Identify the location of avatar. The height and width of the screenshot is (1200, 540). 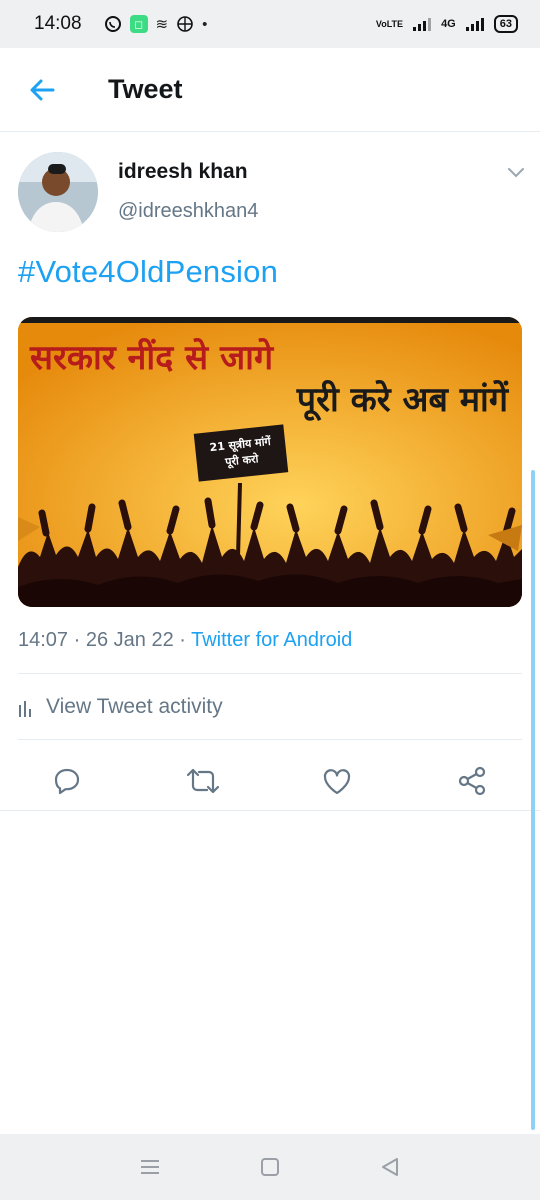
(58, 192).